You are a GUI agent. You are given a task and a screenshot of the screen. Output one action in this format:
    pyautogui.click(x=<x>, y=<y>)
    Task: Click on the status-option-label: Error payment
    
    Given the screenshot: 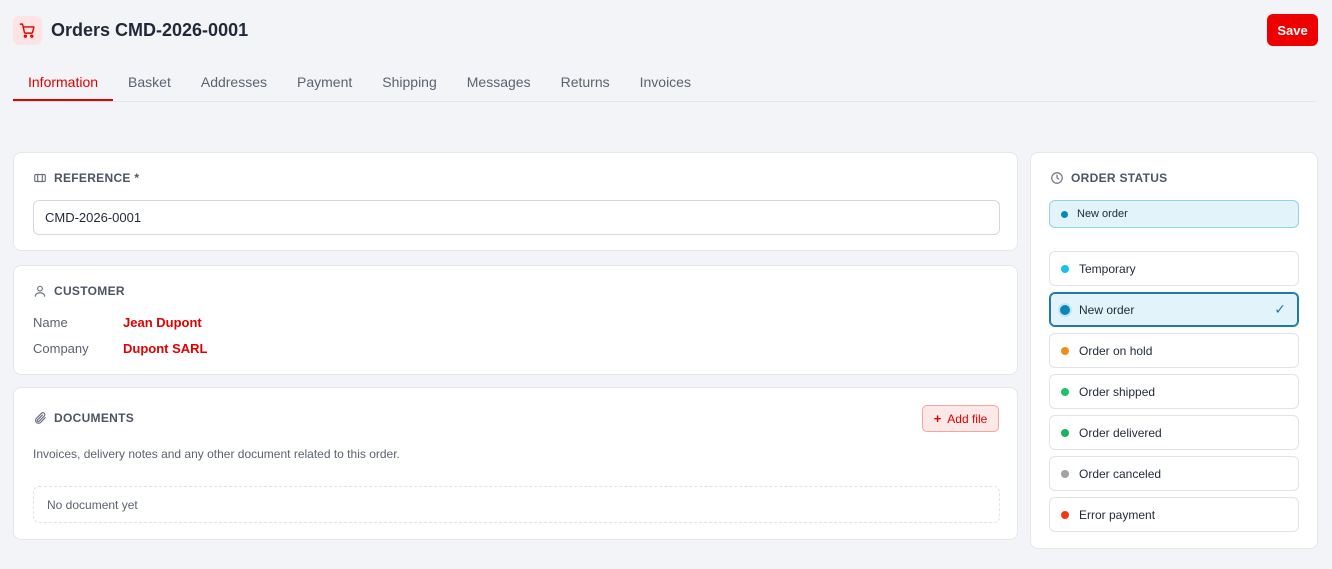 What is the action you would take?
    pyautogui.click(x=1117, y=514)
    